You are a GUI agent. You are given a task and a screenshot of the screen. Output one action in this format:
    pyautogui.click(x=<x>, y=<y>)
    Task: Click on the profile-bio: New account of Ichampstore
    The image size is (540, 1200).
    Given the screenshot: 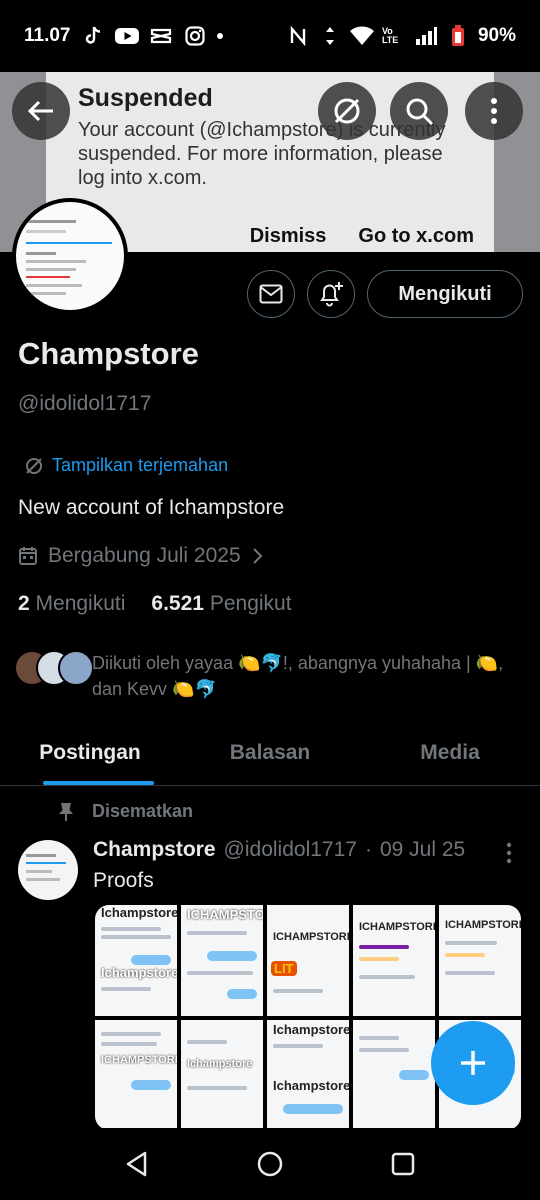 What is the action you would take?
    pyautogui.click(x=151, y=507)
    